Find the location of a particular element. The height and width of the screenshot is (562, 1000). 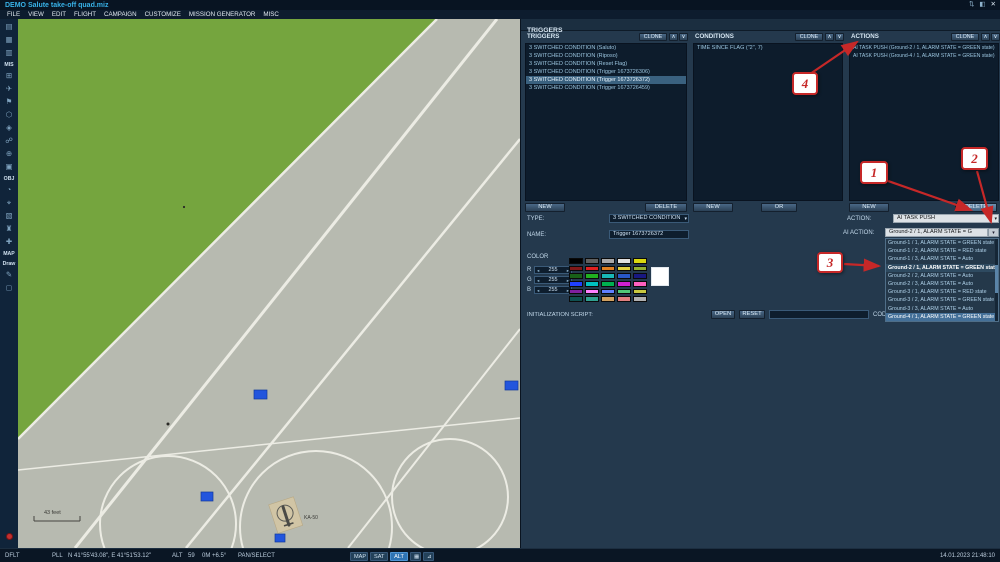

menu-view: VIEW is located at coordinates (36, 14).